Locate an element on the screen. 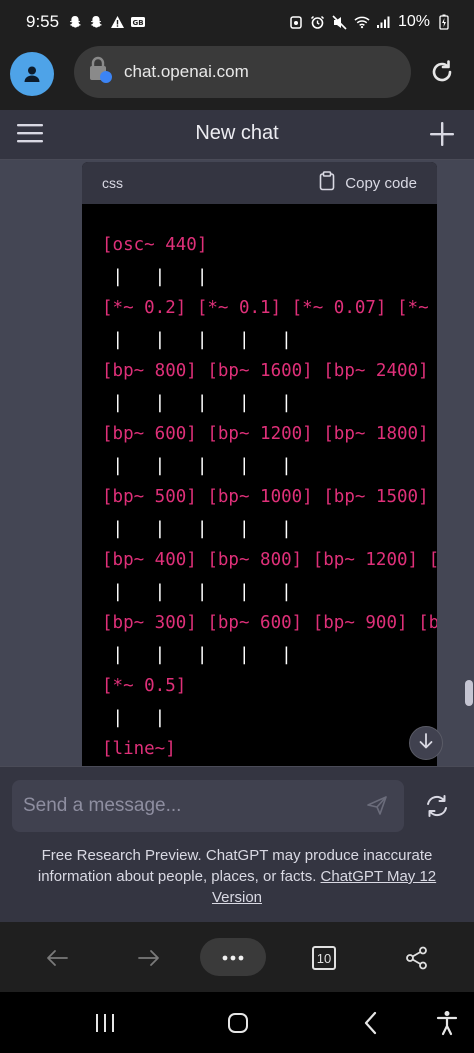  send-icon is located at coordinates (378, 806).